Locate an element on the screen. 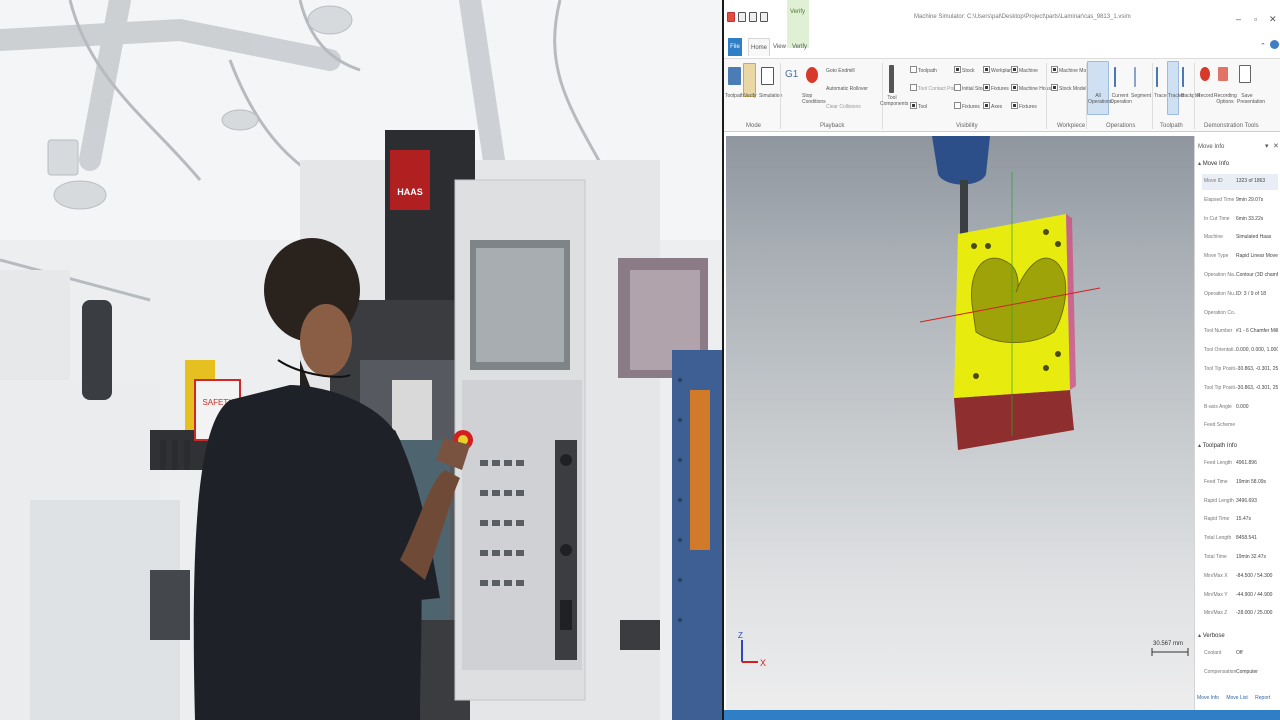 This screenshot has width=1280, height=720. stock-base is located at coordinates (1014, 420).